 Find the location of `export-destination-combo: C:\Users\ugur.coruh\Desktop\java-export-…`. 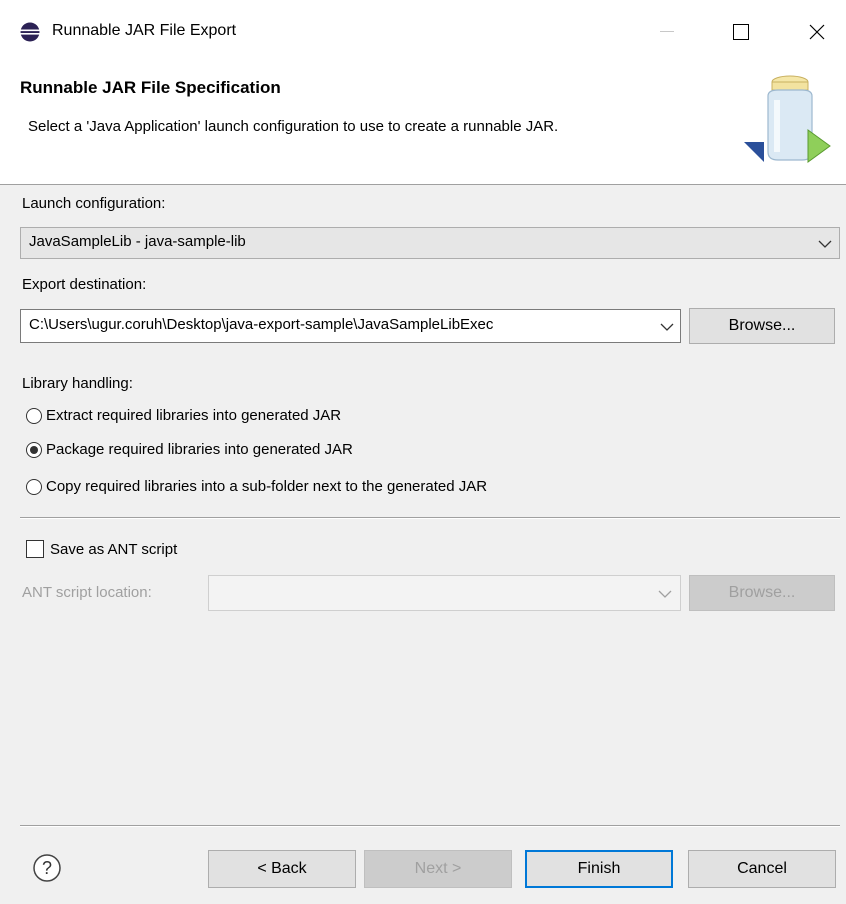

export-destination-combo: C:\Users\ugur.coruh\Desktop\java-export-… is located at coordinates (350, 326).